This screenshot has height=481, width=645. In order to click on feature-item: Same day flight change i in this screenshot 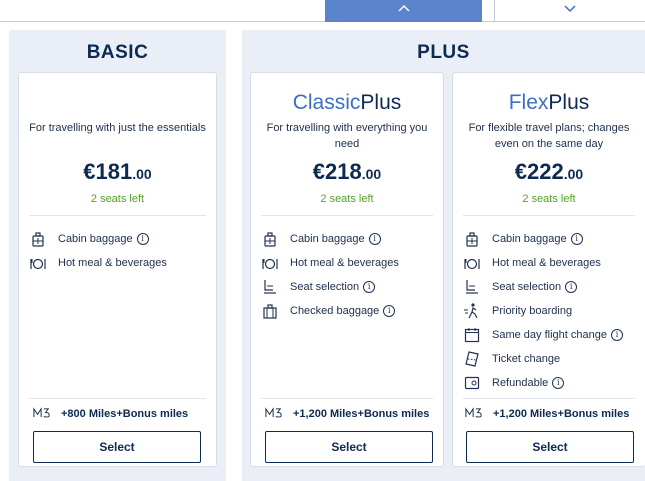, I will do `click(543, 335)`.